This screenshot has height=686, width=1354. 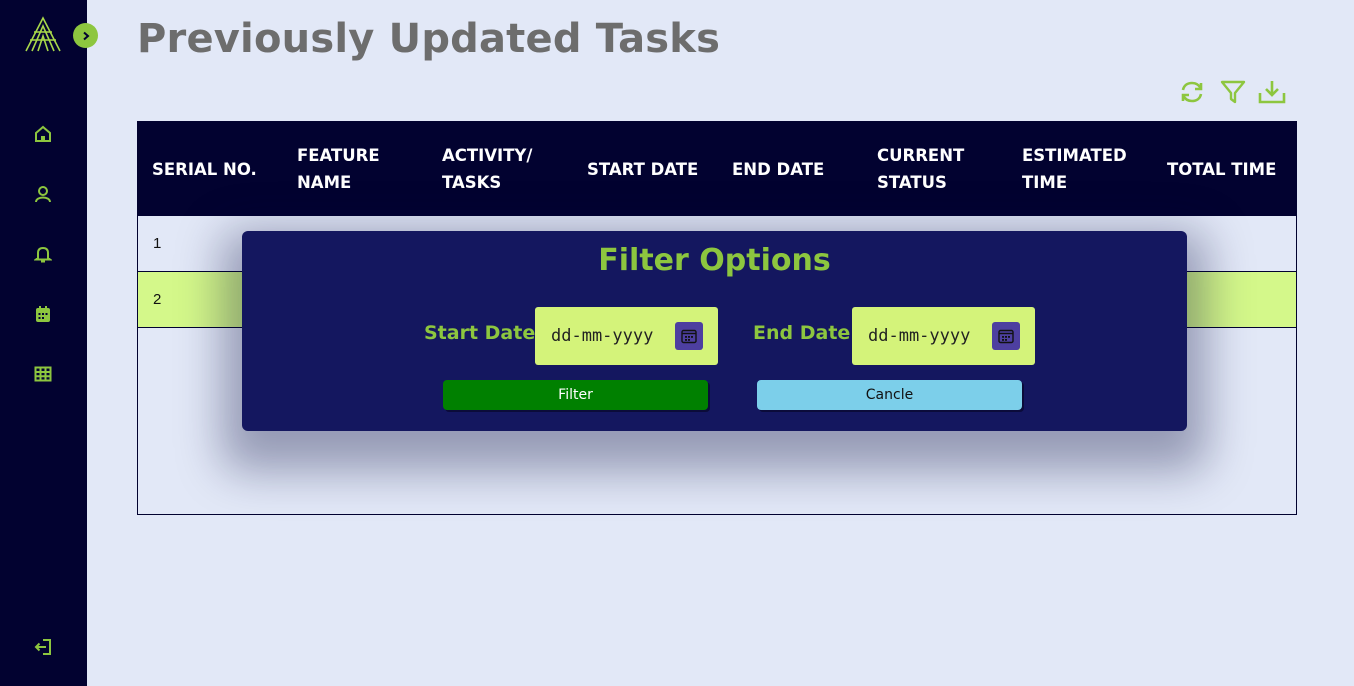 I want to click on start-date-calendar-icon, so click(x=689, y=336).